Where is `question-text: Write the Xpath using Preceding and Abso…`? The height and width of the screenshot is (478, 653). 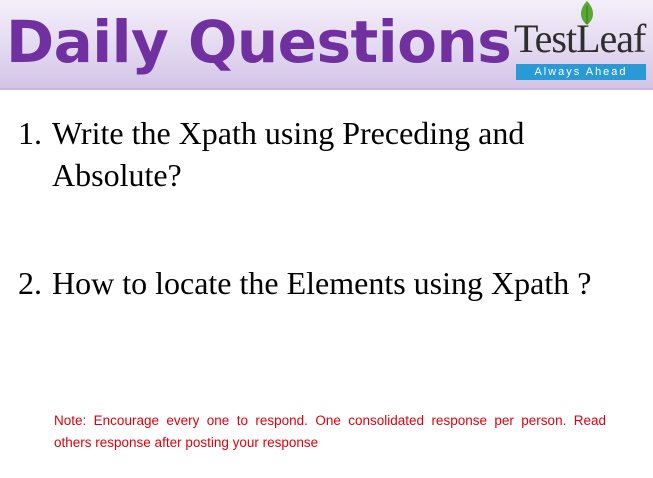
question-text: Write the Xpath using Preceding and Abso… is located at coordinates (288, 154).